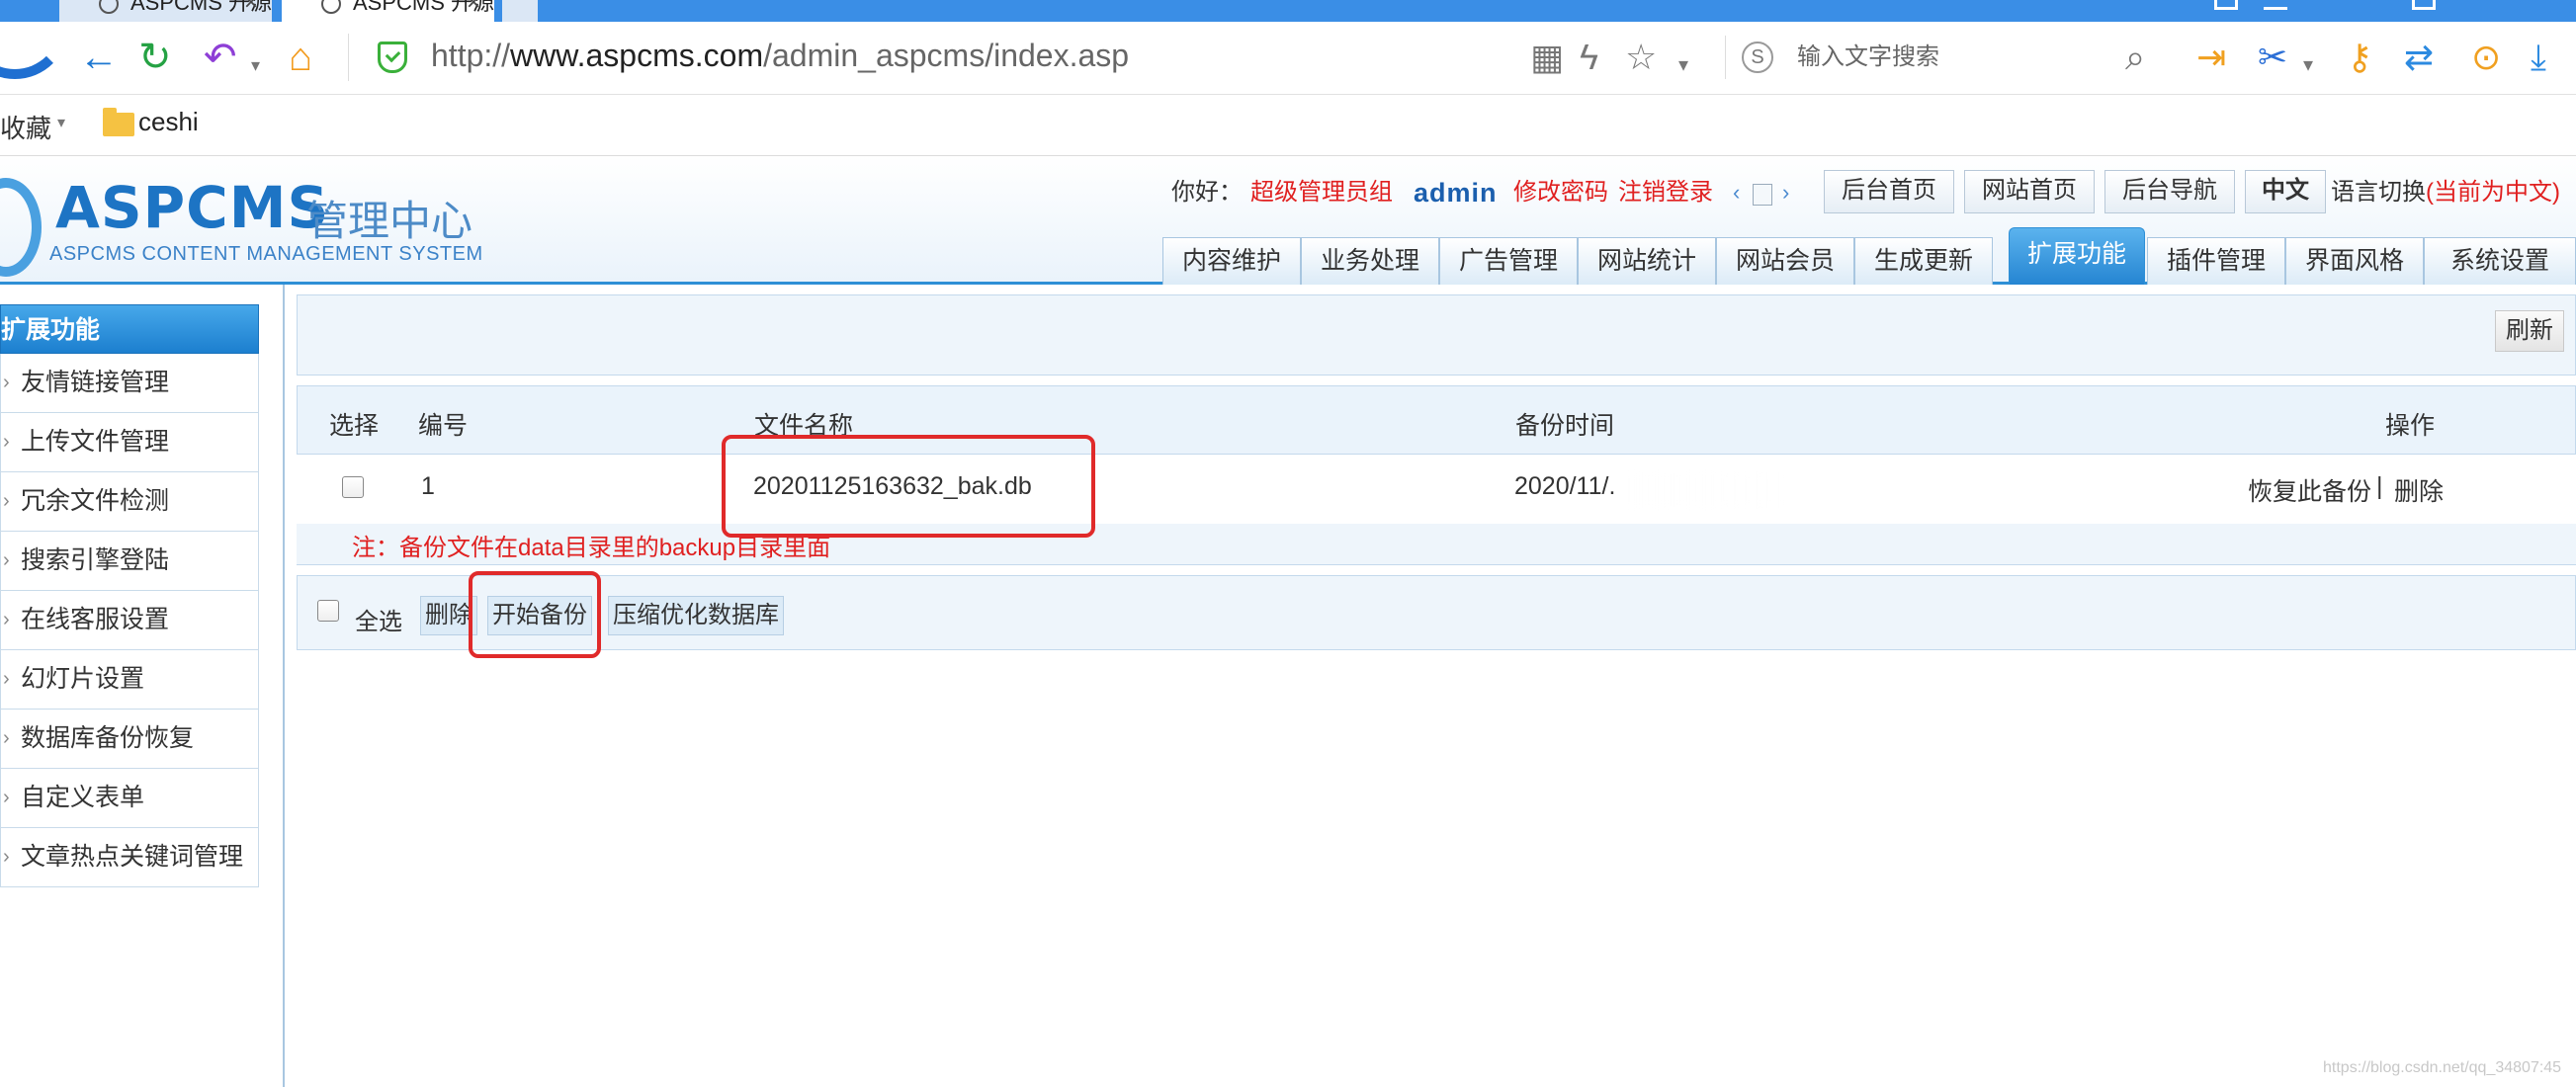 Image resolution: width=2576 pixels, height=1087 pixels. I want to click on backup-table-header: 选择 编号 文件名称 备份时间 操作, so click(1436, 420).